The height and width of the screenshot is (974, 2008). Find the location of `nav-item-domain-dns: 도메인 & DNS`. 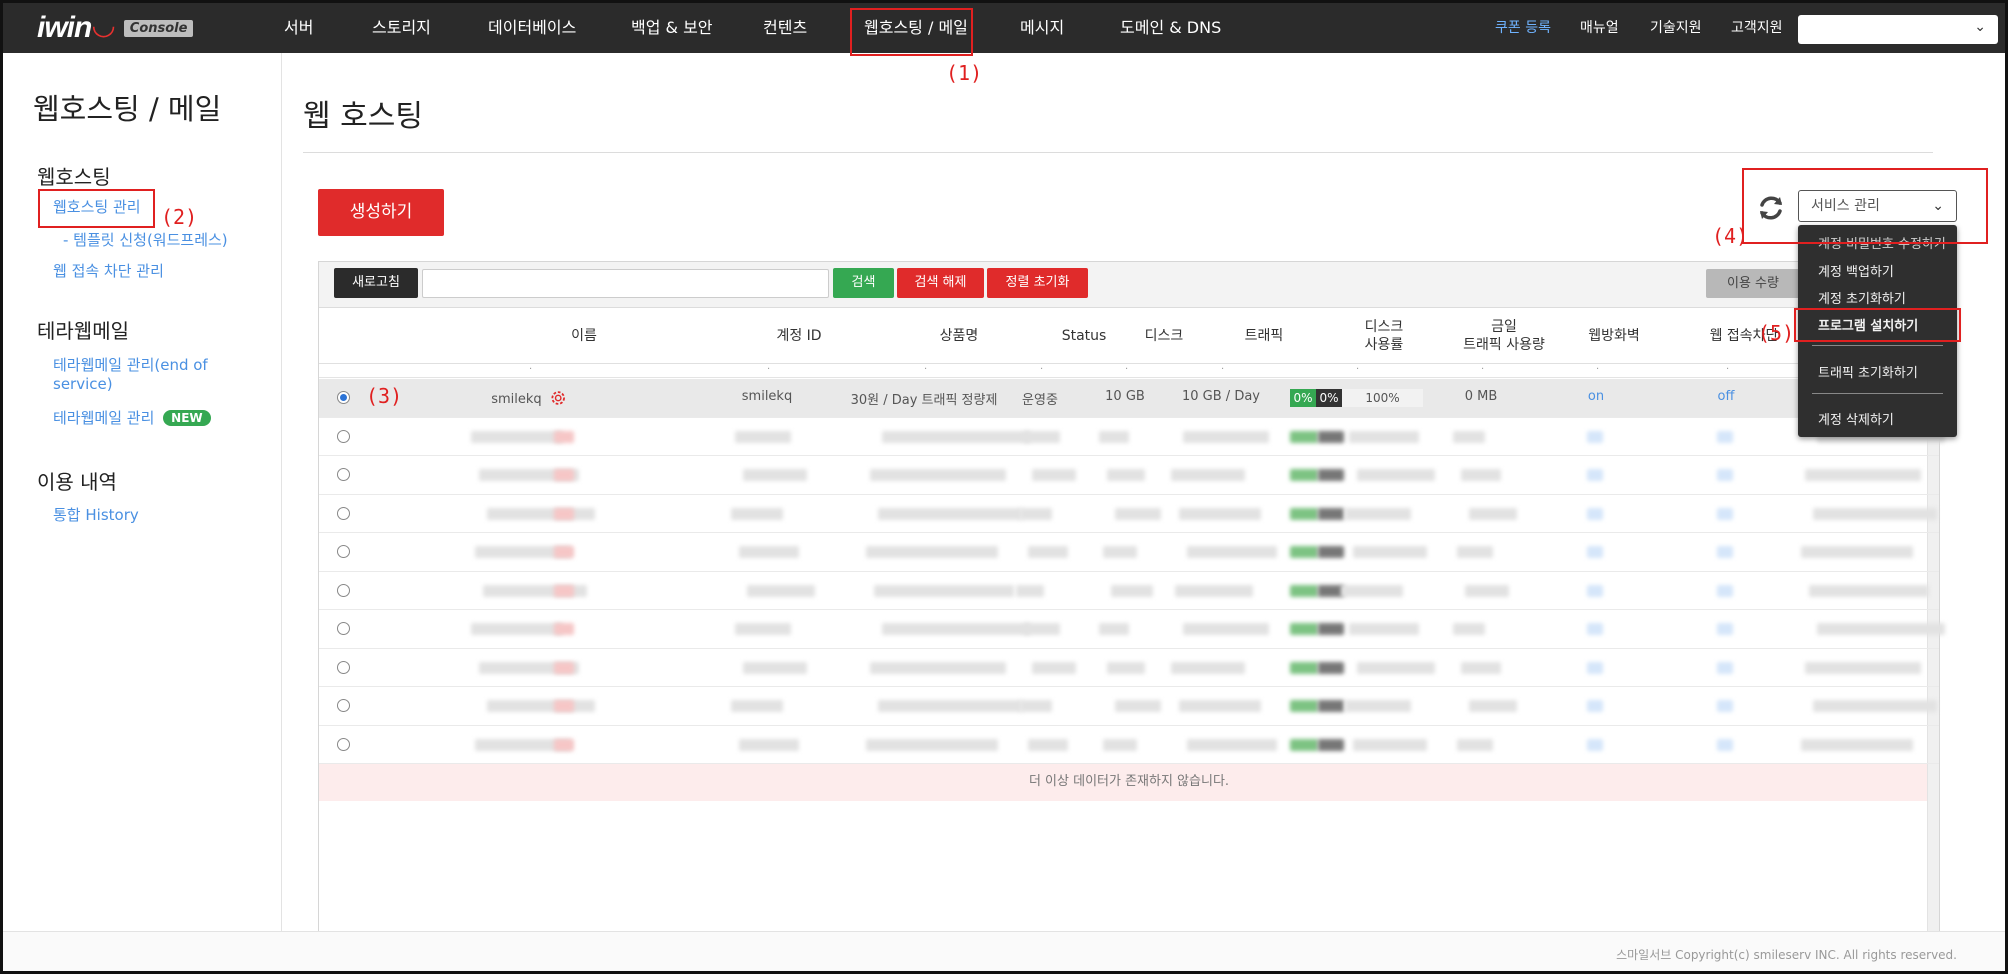

nav-item-domain-dns: 도메인 & DNS is located at coordinates (1170, 28).